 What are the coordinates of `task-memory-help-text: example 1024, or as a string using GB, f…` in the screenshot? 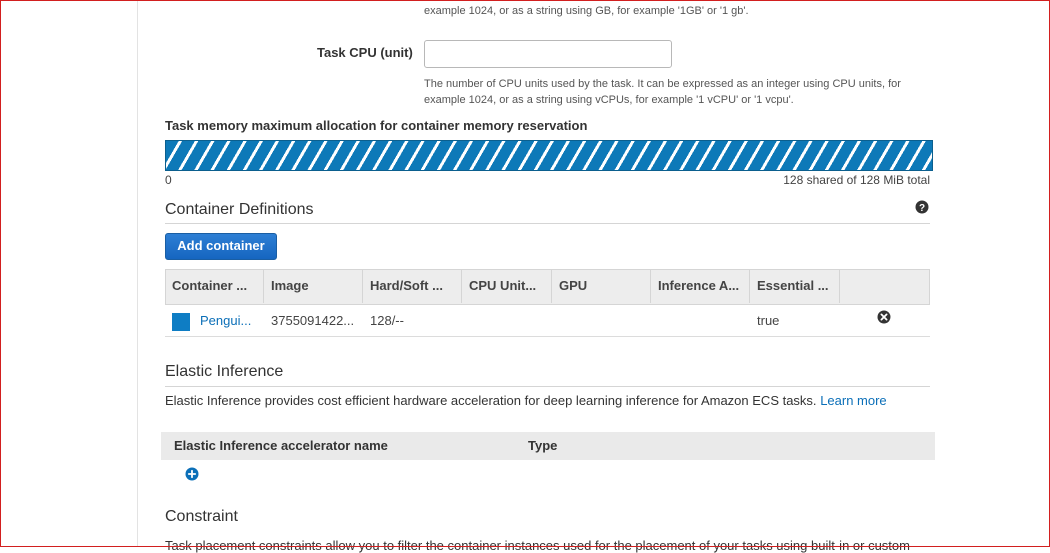 It's located at (586, 11).